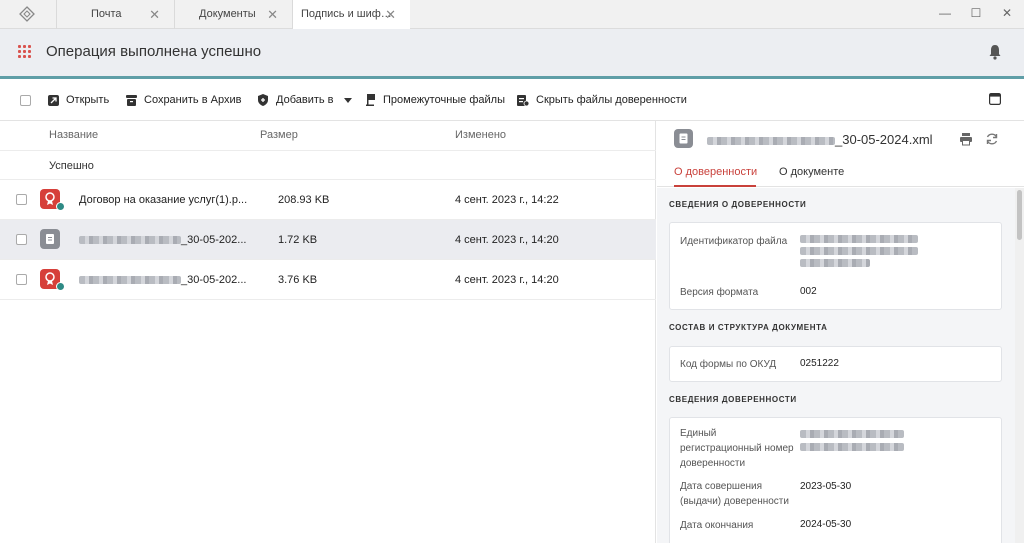  Describe the element at coordinates (304, 200) in the screenshot. I see `file-size: 208.93 KB` at that location.